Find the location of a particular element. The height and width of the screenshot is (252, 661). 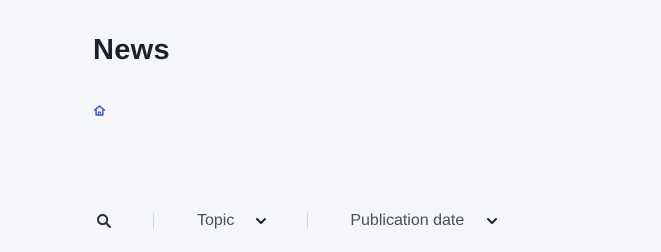

search-icon is located at coordinates (104, 221).